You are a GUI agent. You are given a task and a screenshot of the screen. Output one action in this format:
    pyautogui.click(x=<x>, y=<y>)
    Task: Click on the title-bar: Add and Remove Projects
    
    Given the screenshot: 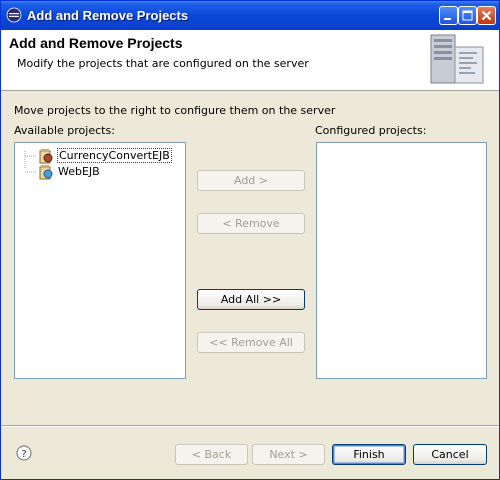 What is the action you would take?
    pyautogui.click(x=250, y=15)
    